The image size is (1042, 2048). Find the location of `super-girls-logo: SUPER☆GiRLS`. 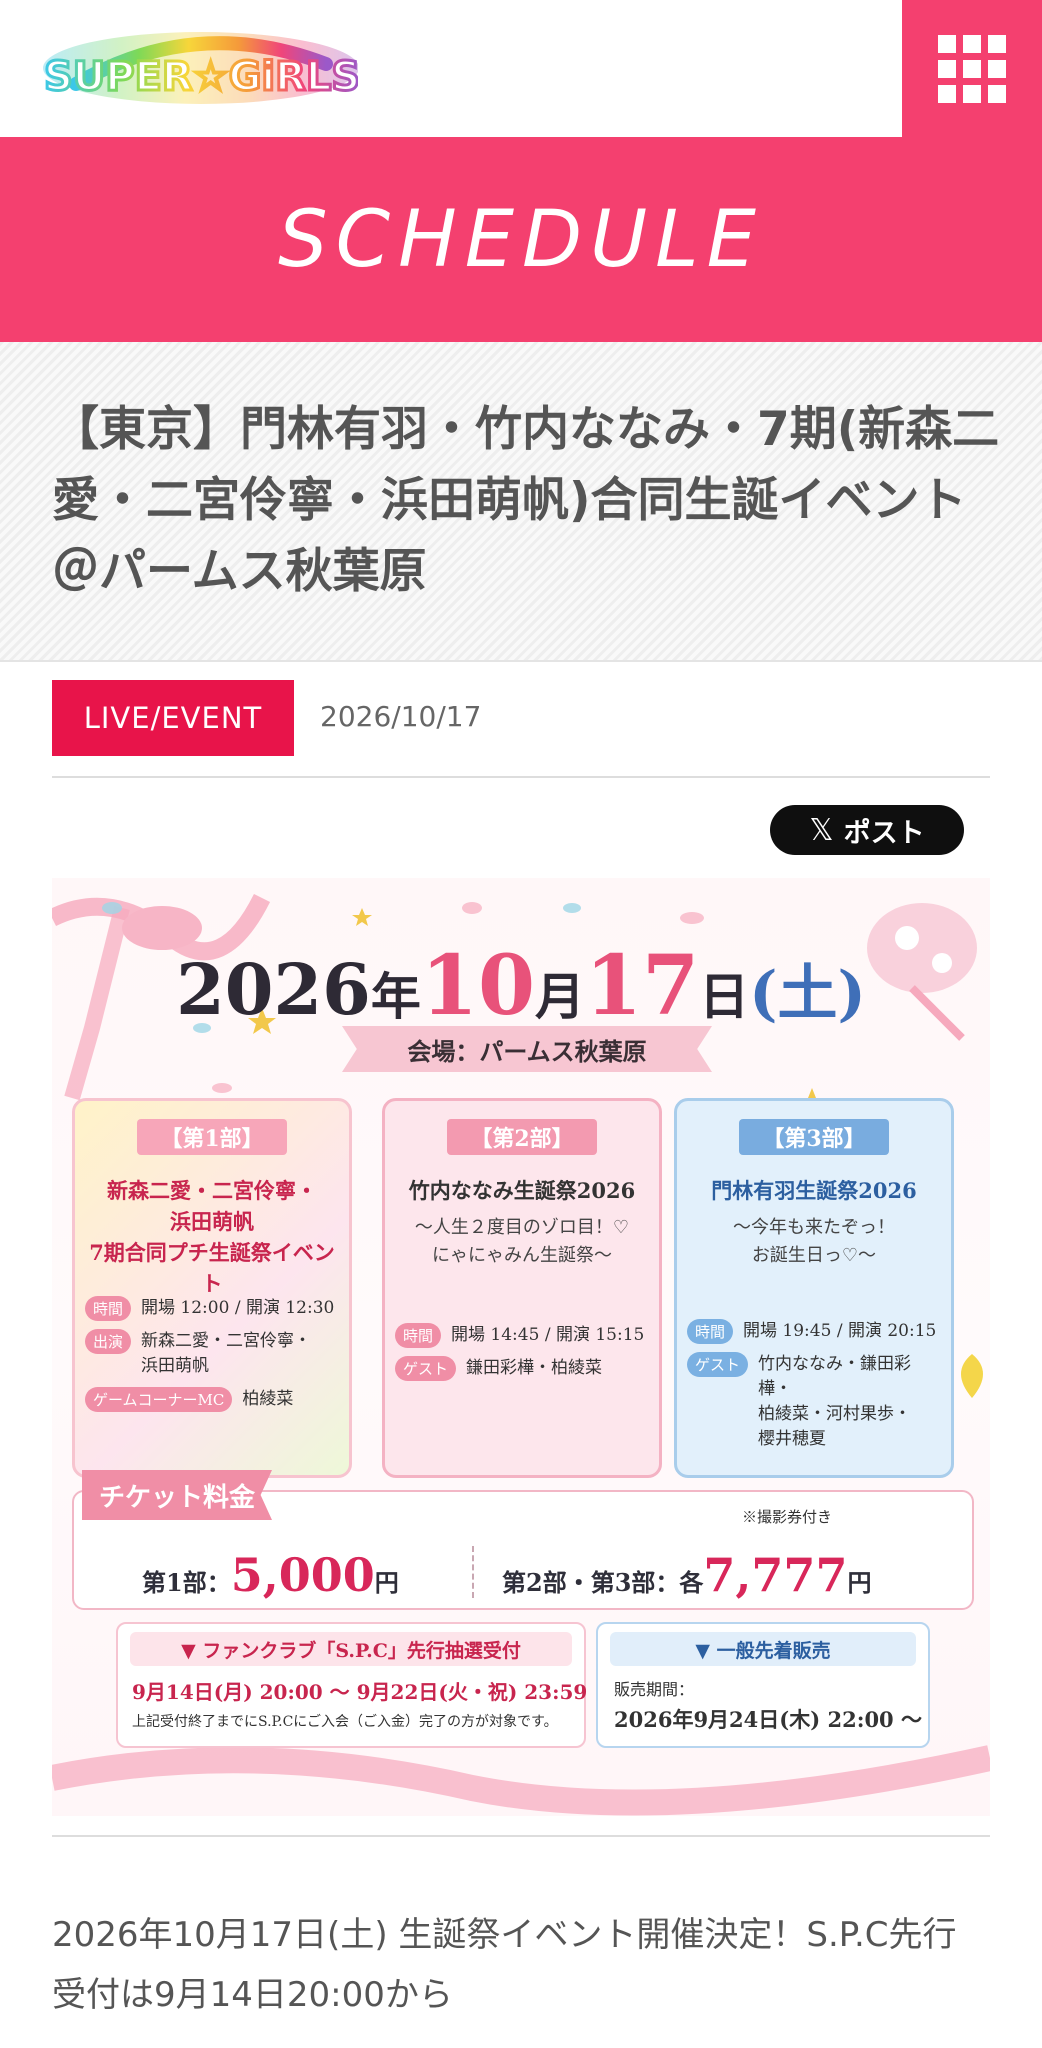

super-girls-logo: SUPER☆GiRLS is located at coordinates (197, 71).